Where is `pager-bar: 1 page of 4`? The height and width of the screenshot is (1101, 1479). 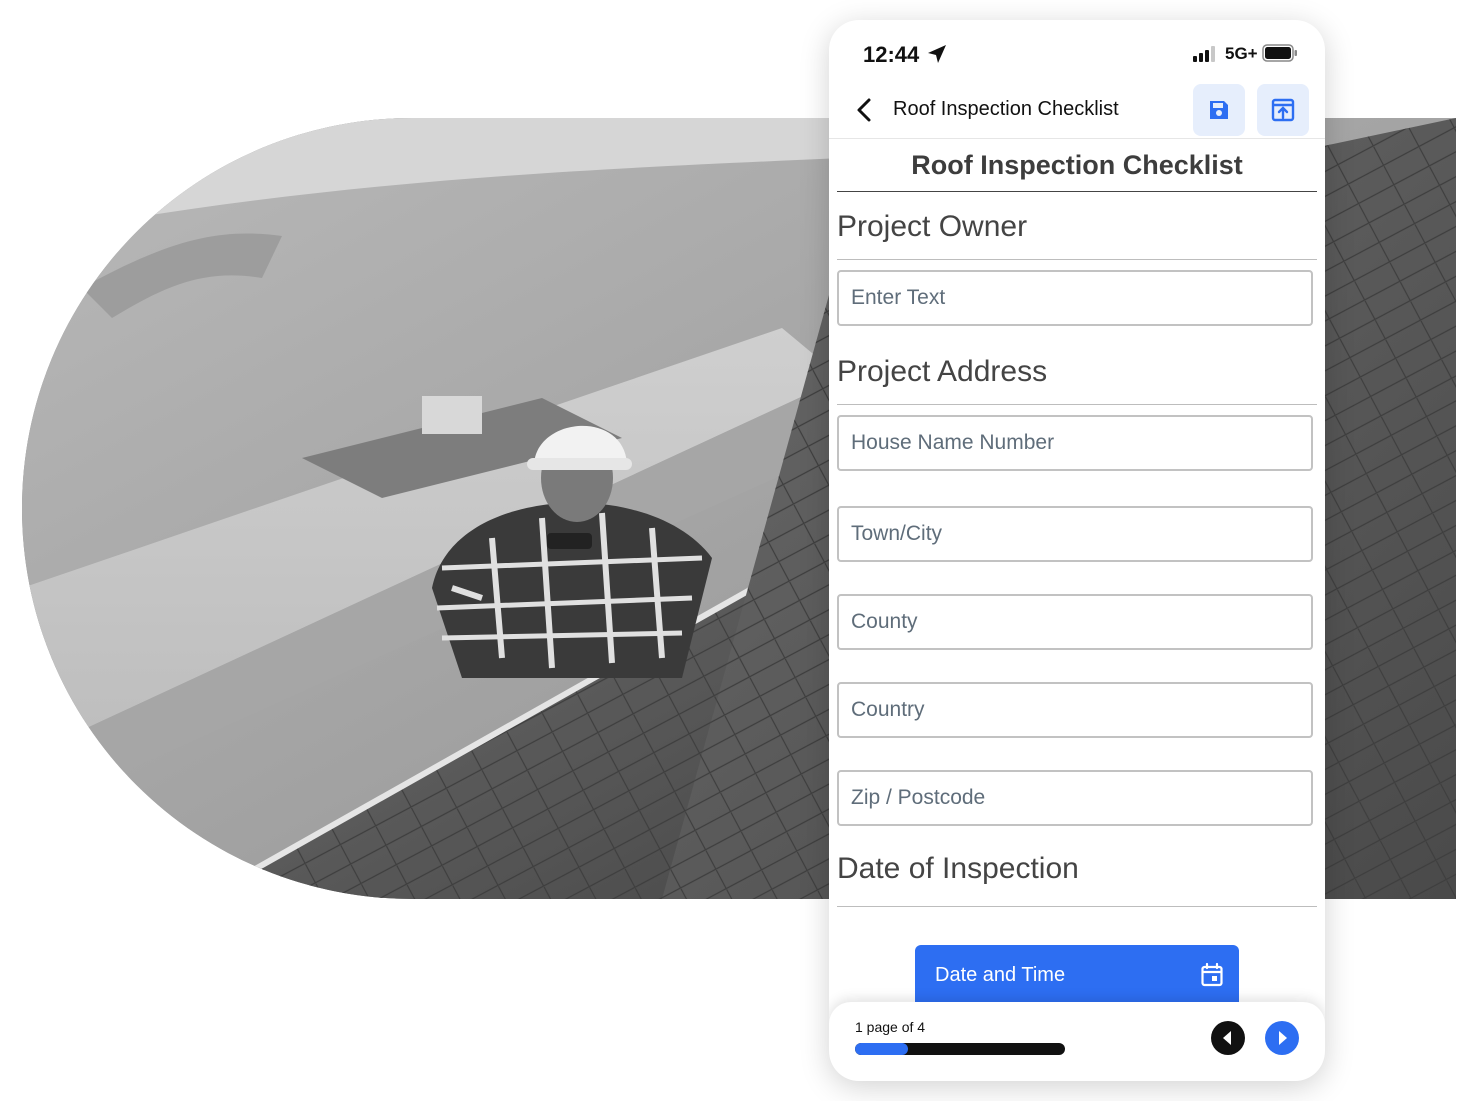 pager-bar: 1 page of 4 is located at coordinates (1077, 1041).